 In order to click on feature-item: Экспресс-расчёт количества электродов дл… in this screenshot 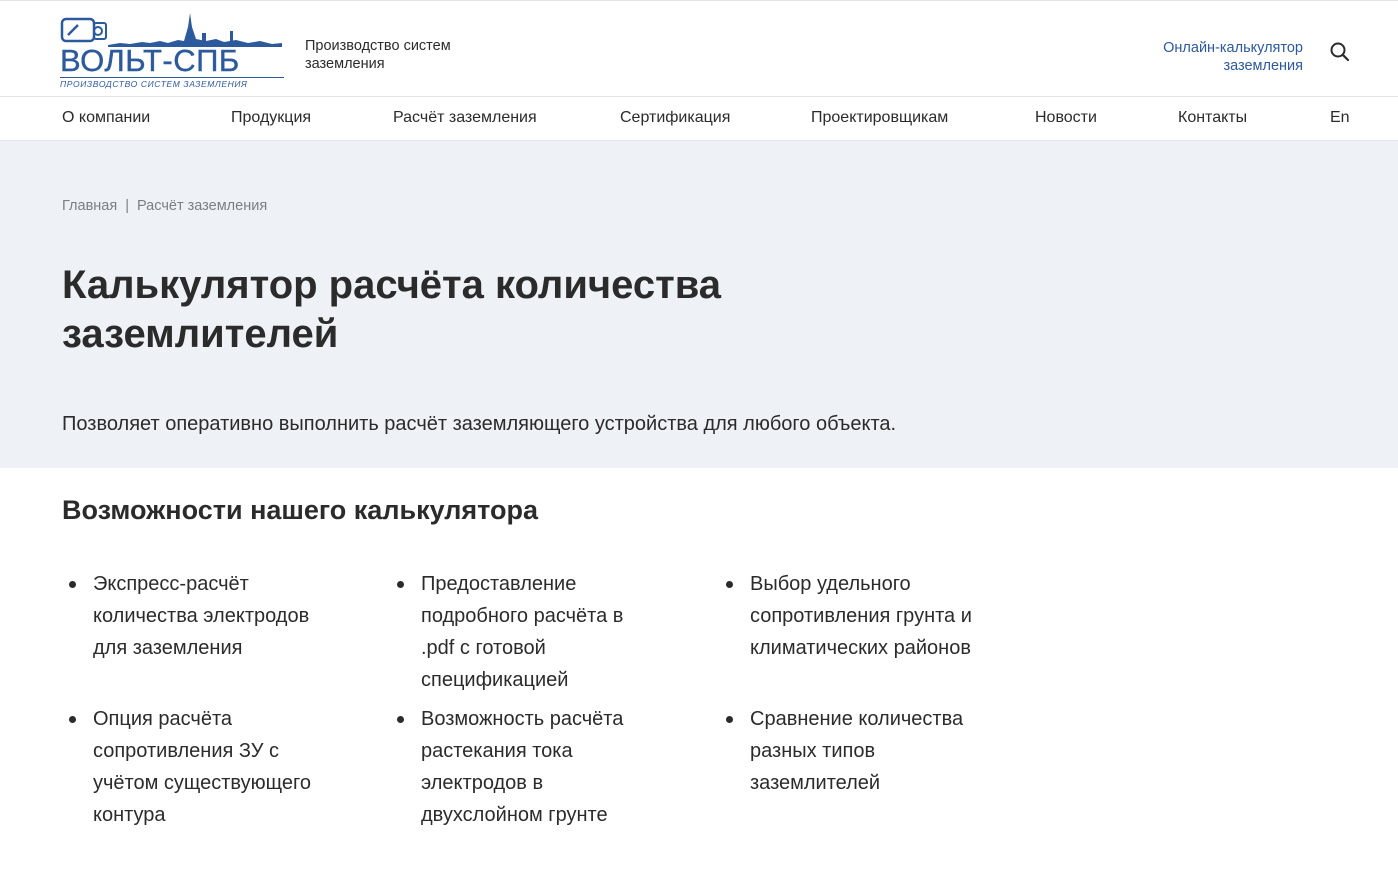, I will do `click(192, 616)`.